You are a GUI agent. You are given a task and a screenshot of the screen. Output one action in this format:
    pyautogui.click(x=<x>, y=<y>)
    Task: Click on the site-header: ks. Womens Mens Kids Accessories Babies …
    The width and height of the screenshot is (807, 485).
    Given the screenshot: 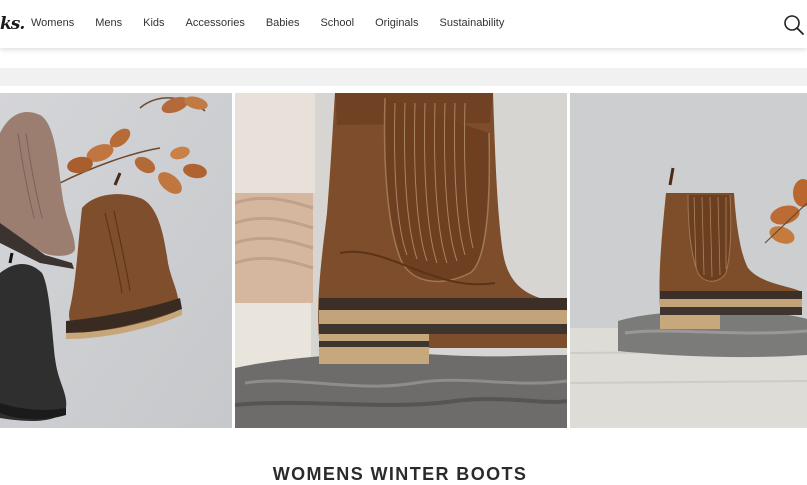 What is the action you would take?
    pyautogui.click(x=403, y=24)
    